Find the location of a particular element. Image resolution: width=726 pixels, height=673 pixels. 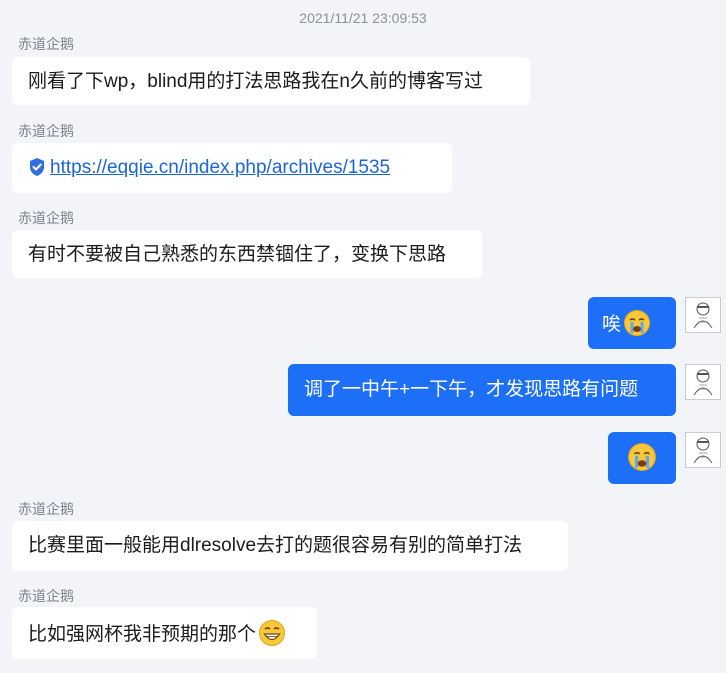

message-bubble: 刚看了下wp，blind用的打法思路我在n久前的博客写过 is located at coordinates (271, 81).